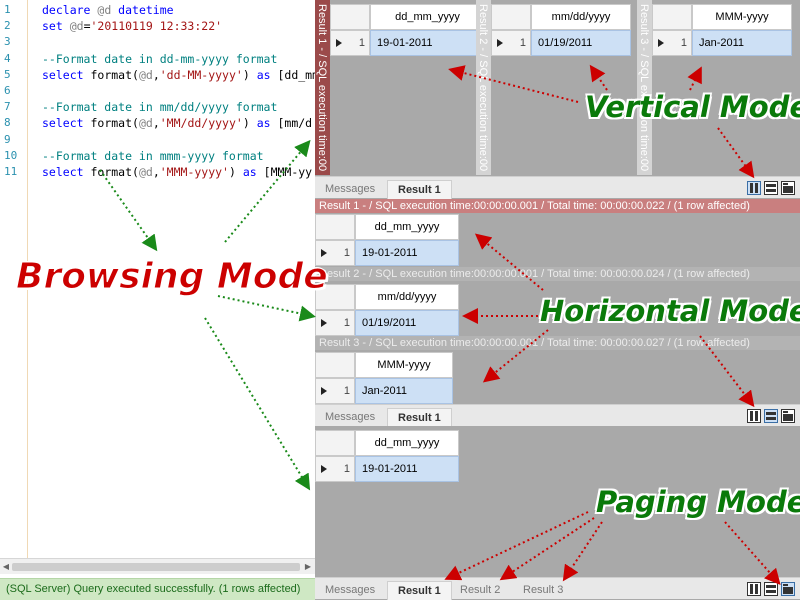 The height and width of the screenshot is (600, 800). I want to click on code-token: [dd_mm, so click(296, 74).